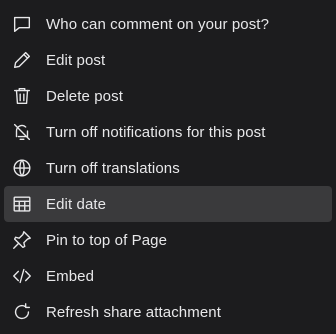  I want to click on calendar-icon, so click(22, 204).